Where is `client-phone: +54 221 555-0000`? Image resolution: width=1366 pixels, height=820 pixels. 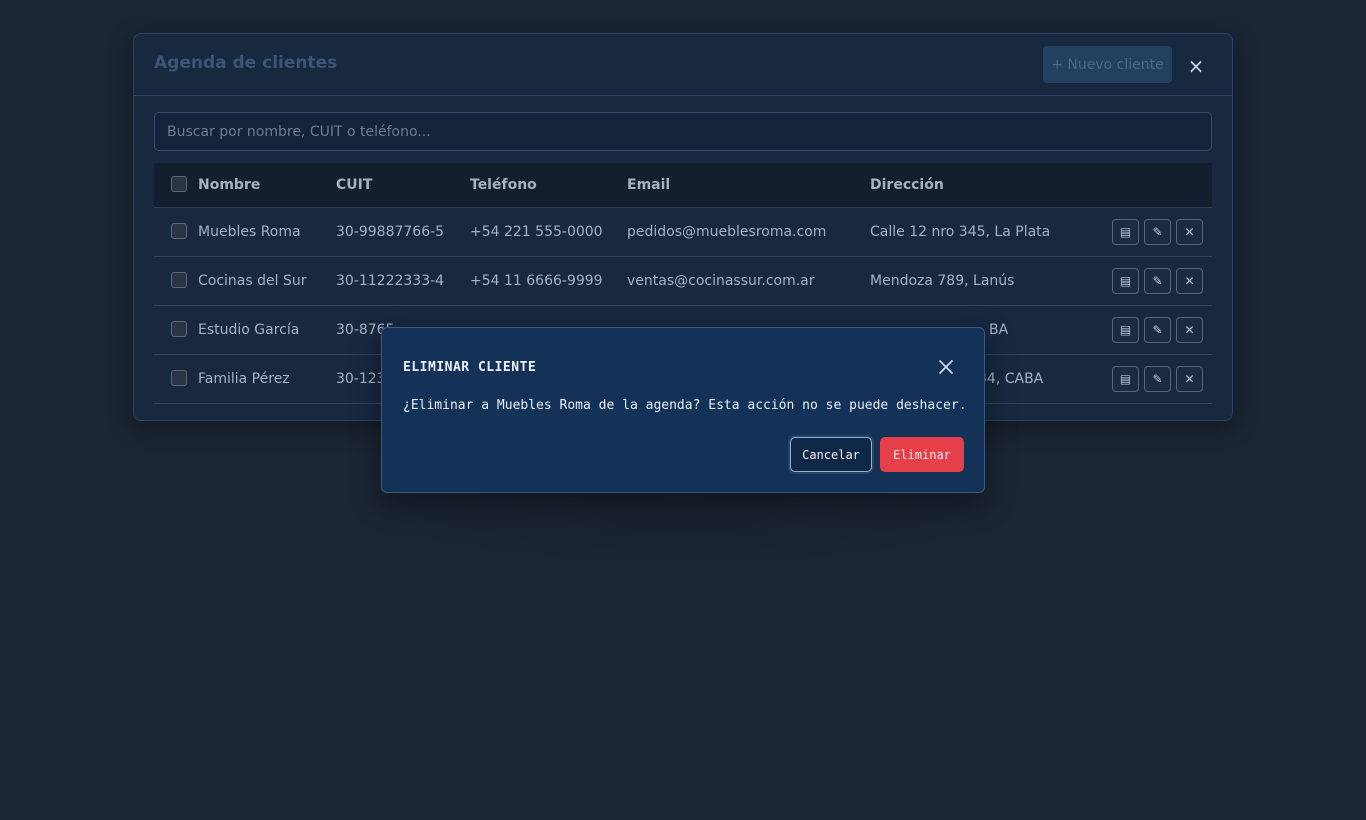
client-phone: +54 221 555-0000 is located at coordinates (536, 232).